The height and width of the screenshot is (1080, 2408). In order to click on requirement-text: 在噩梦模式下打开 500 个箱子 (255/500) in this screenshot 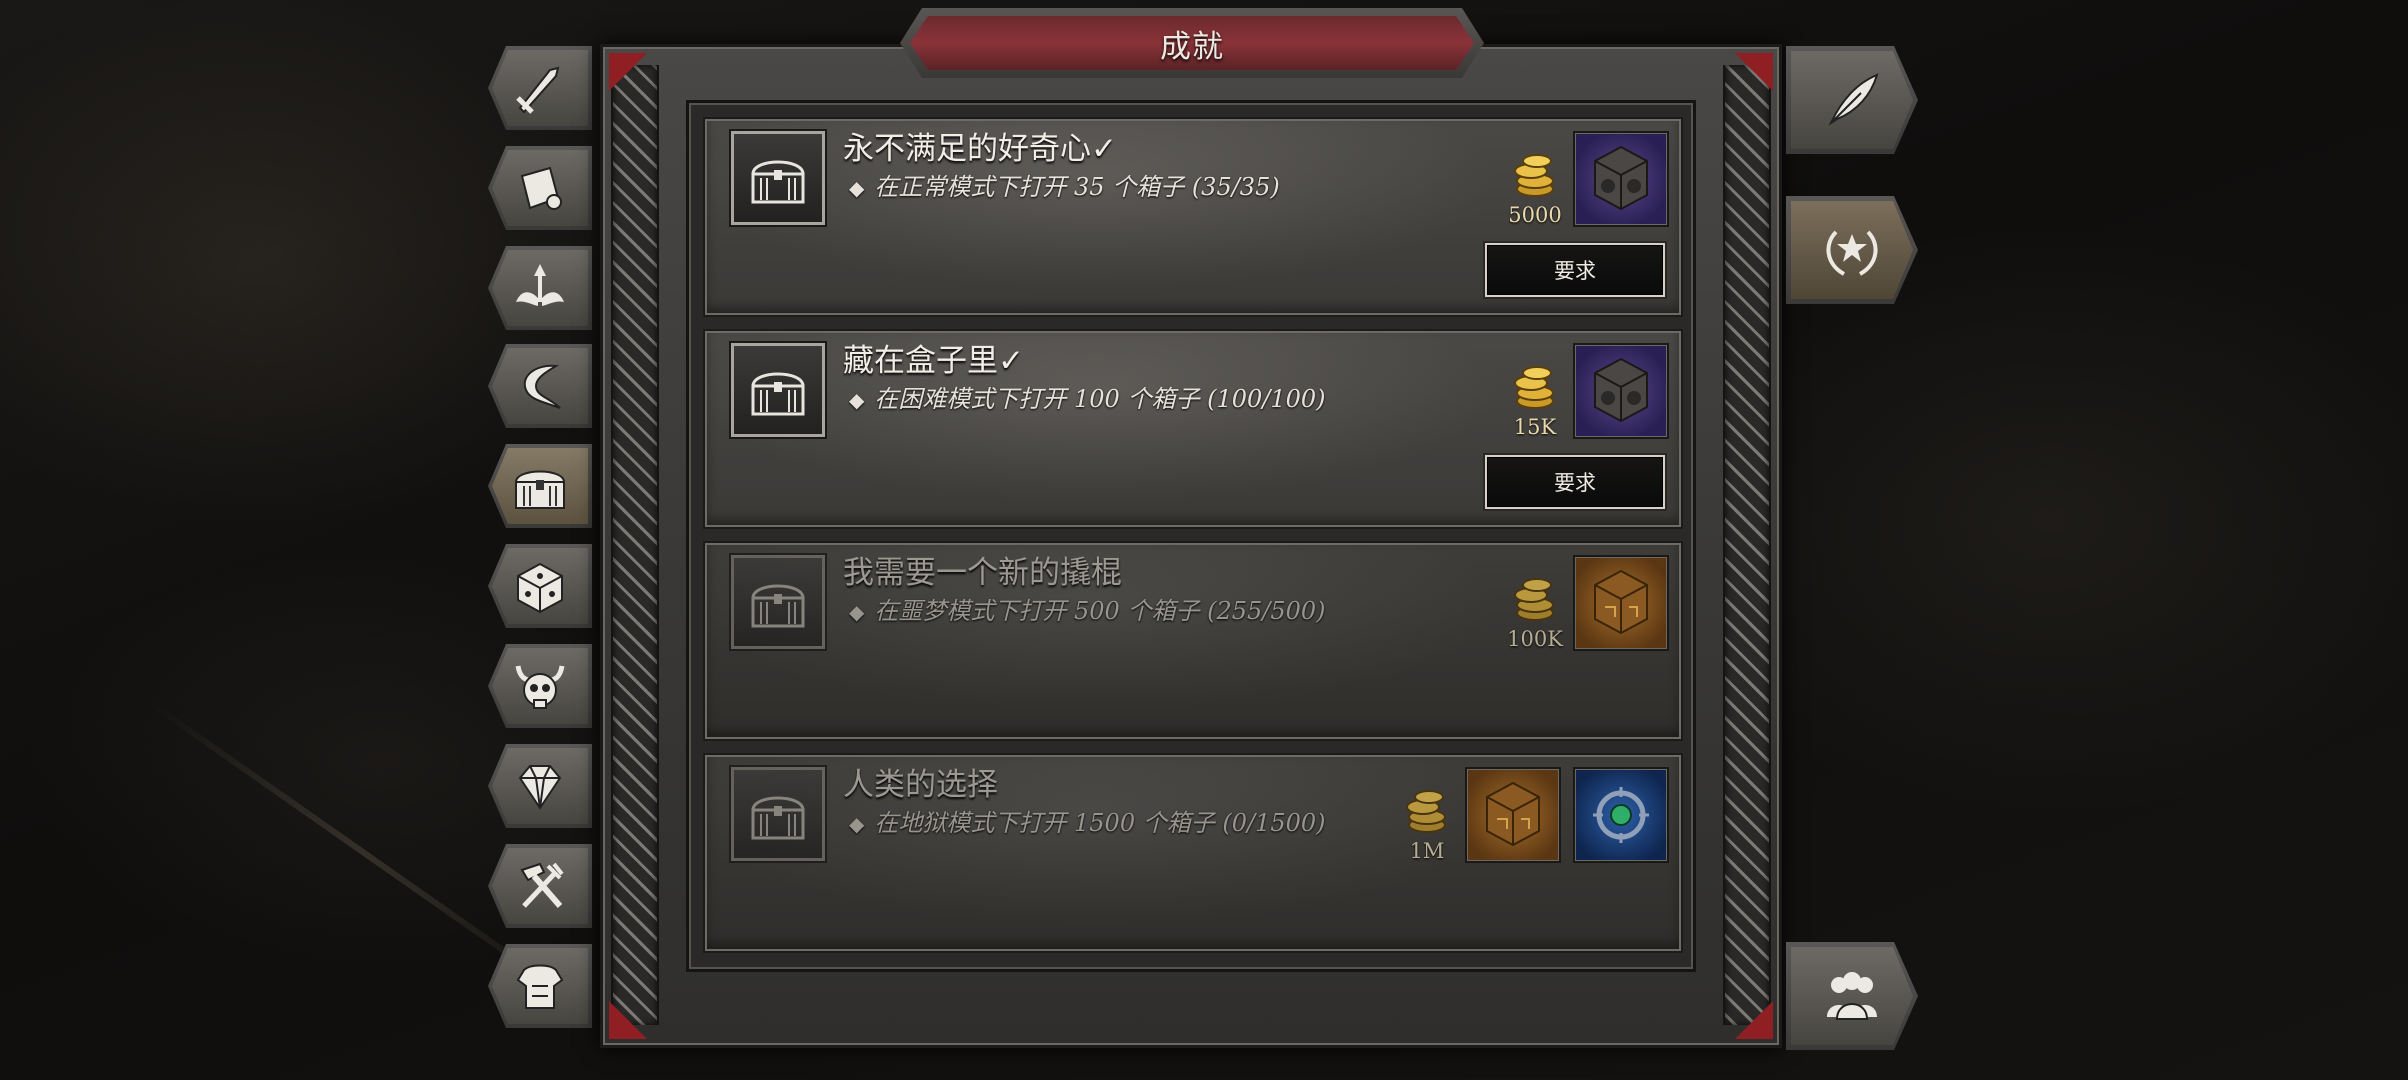, I will do `click(1100, 611)`.